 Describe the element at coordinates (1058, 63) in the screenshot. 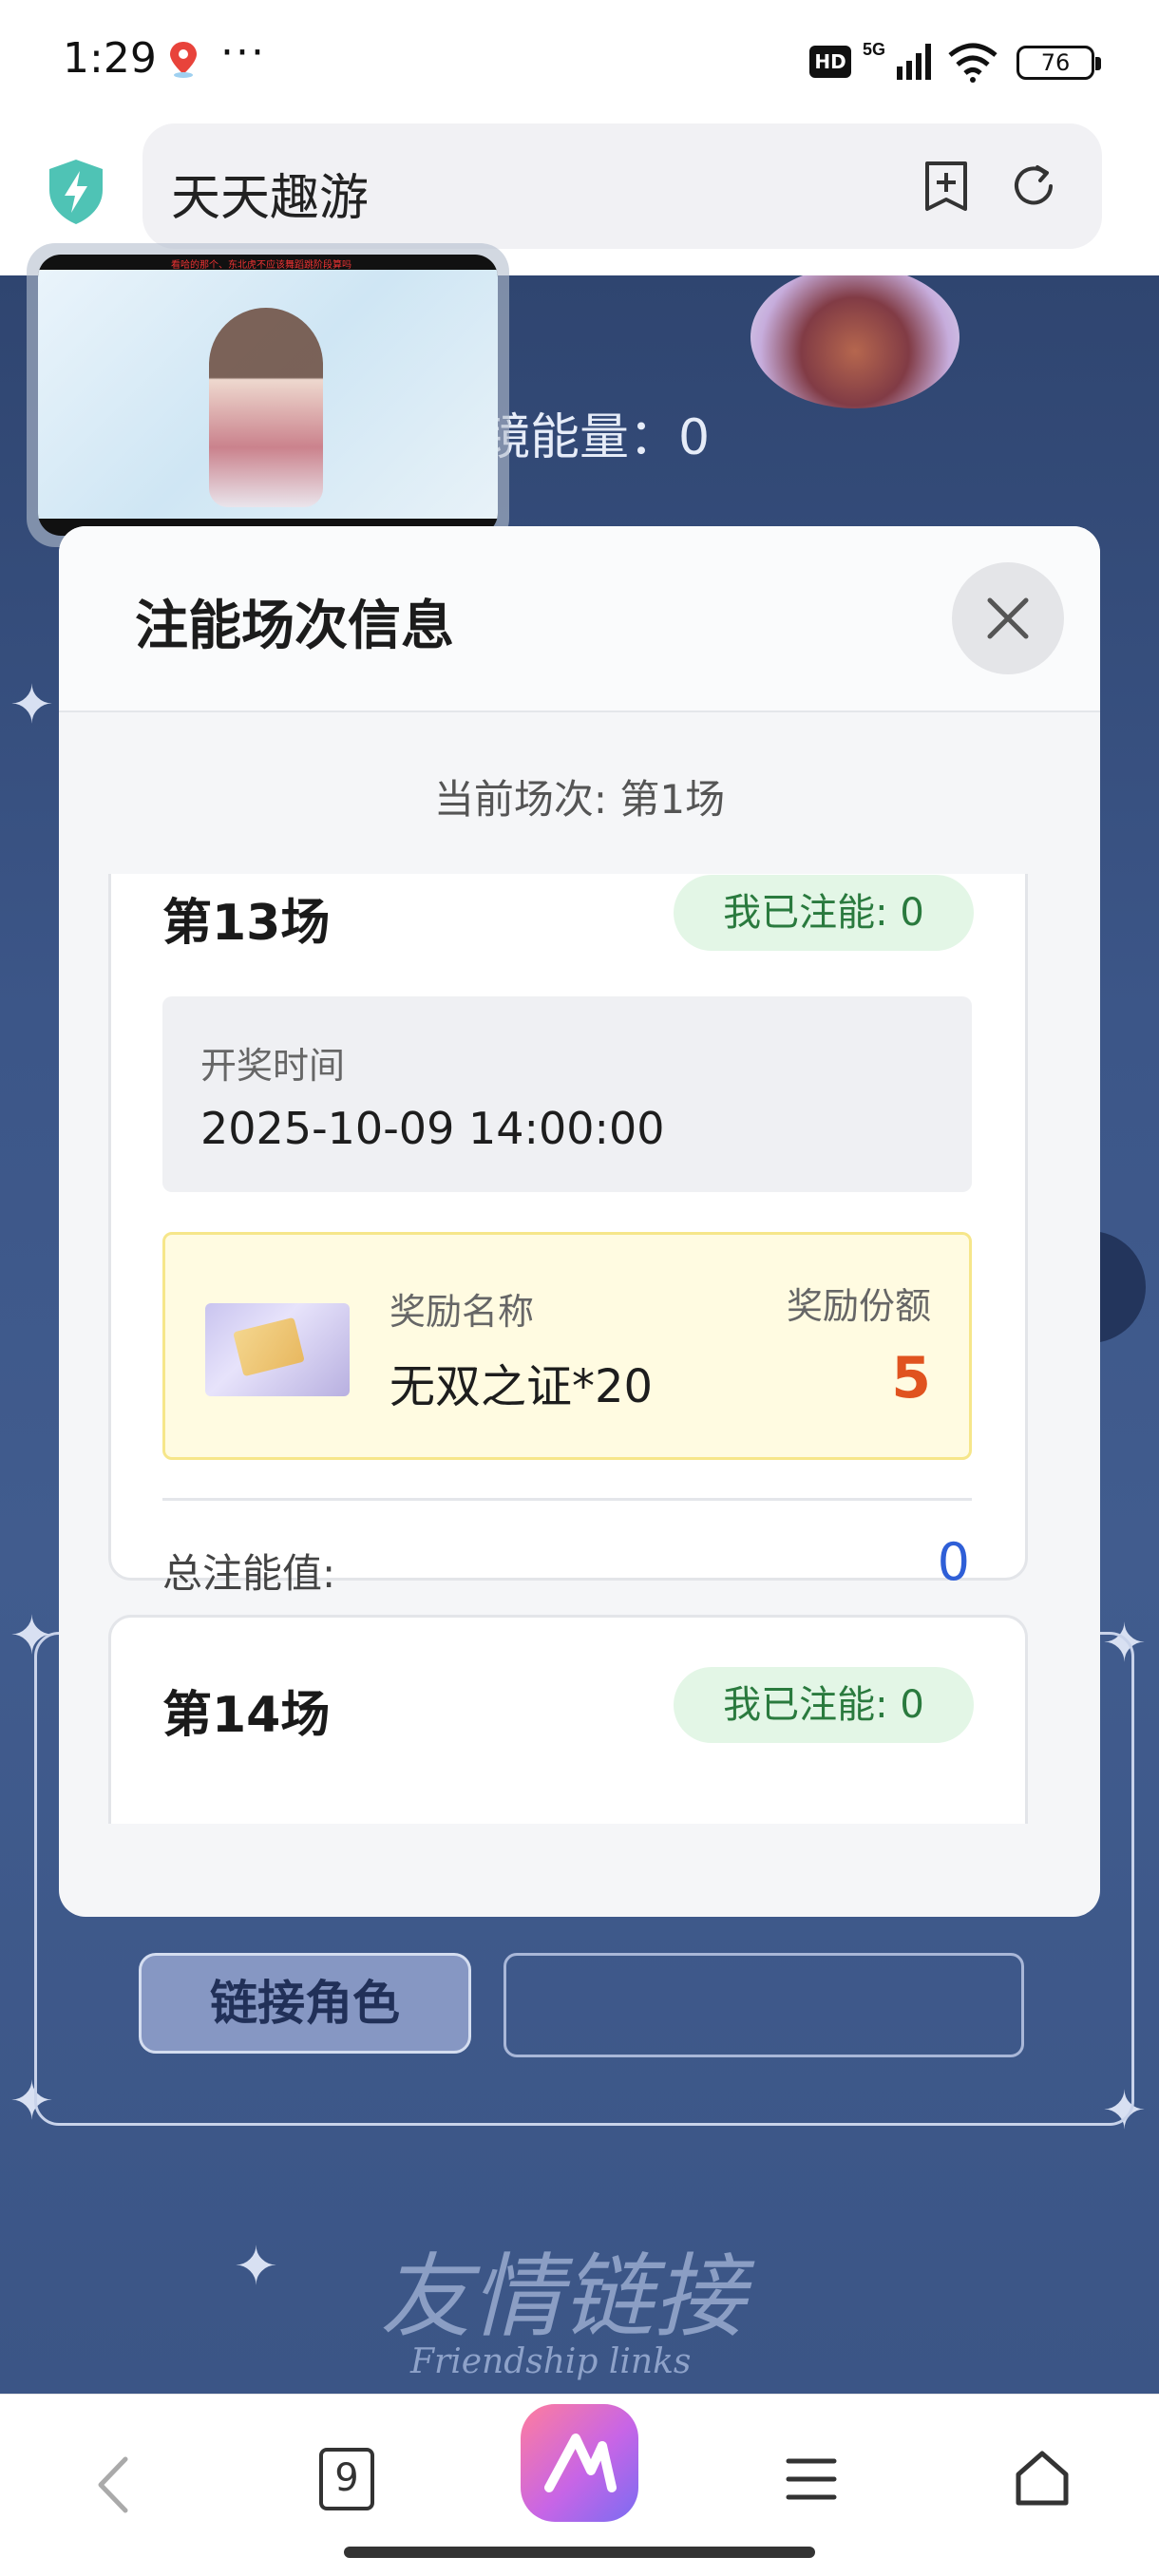

I see `battery-indicator: 76` at that location.